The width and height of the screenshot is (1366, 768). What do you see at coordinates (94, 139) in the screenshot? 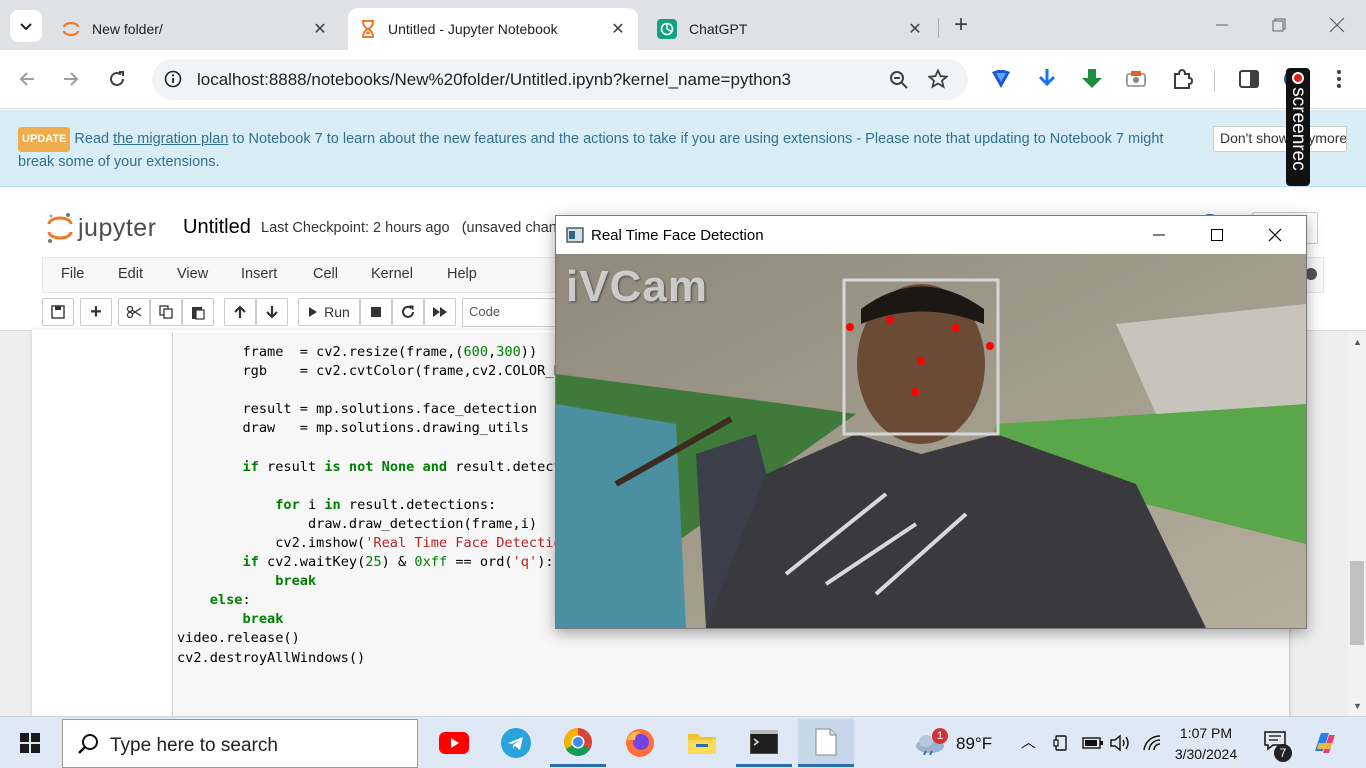
I see `banner-text-before: Read` at bounding box center [94, 139].